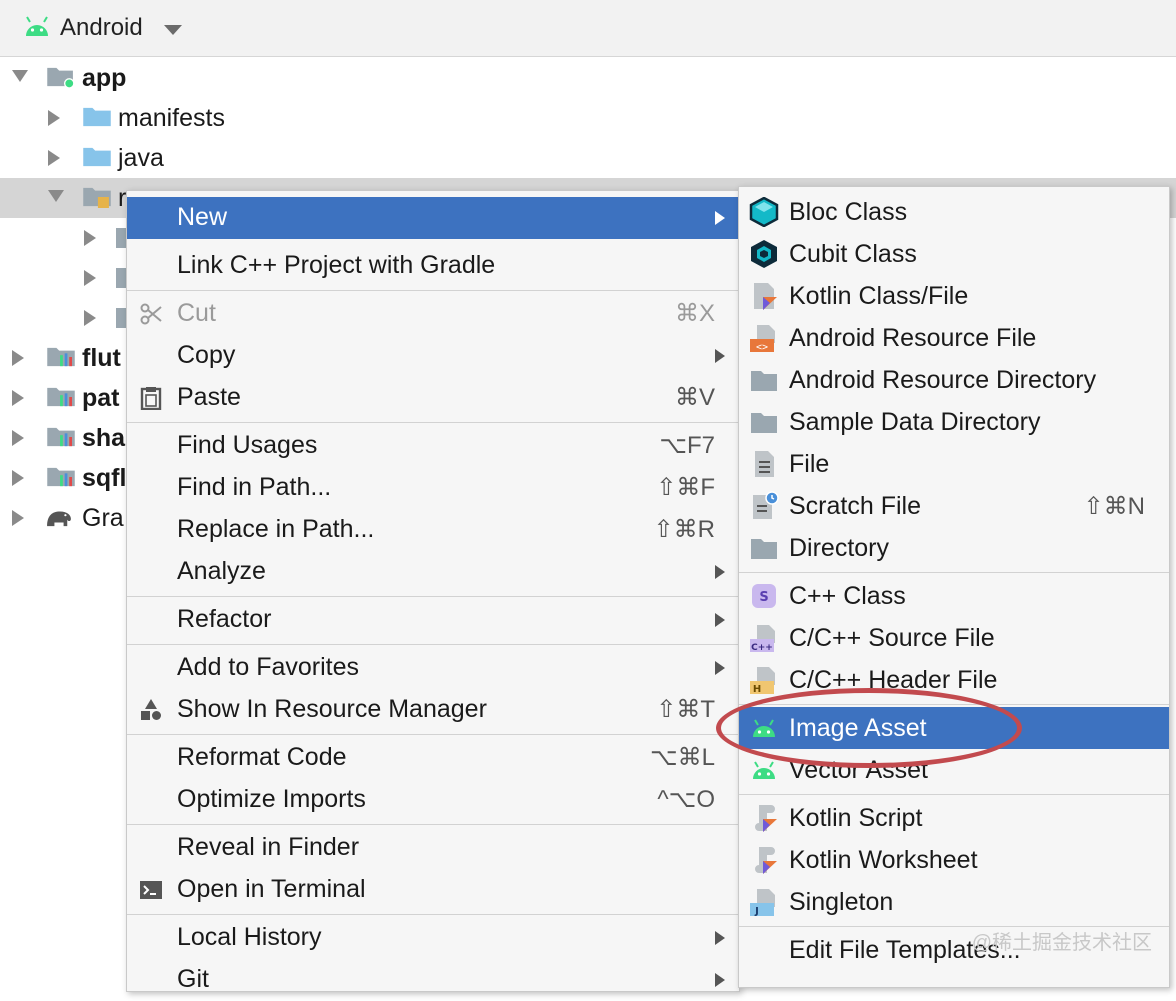  I want to click on android-icon, so click(37, 26).